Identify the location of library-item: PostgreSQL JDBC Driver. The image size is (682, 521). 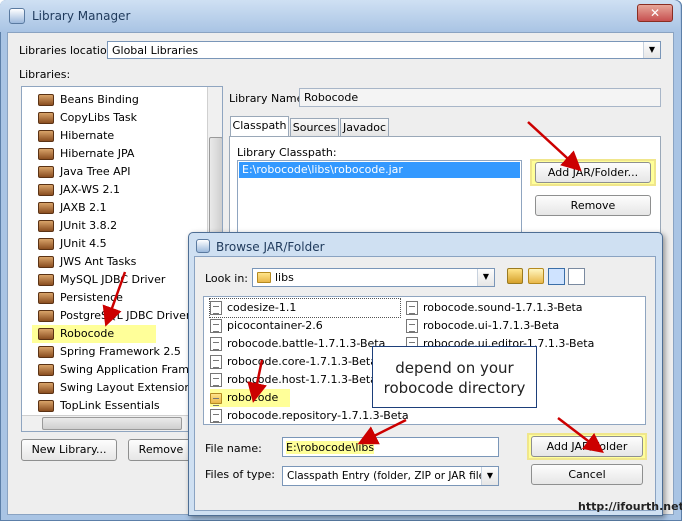
(117, 316).